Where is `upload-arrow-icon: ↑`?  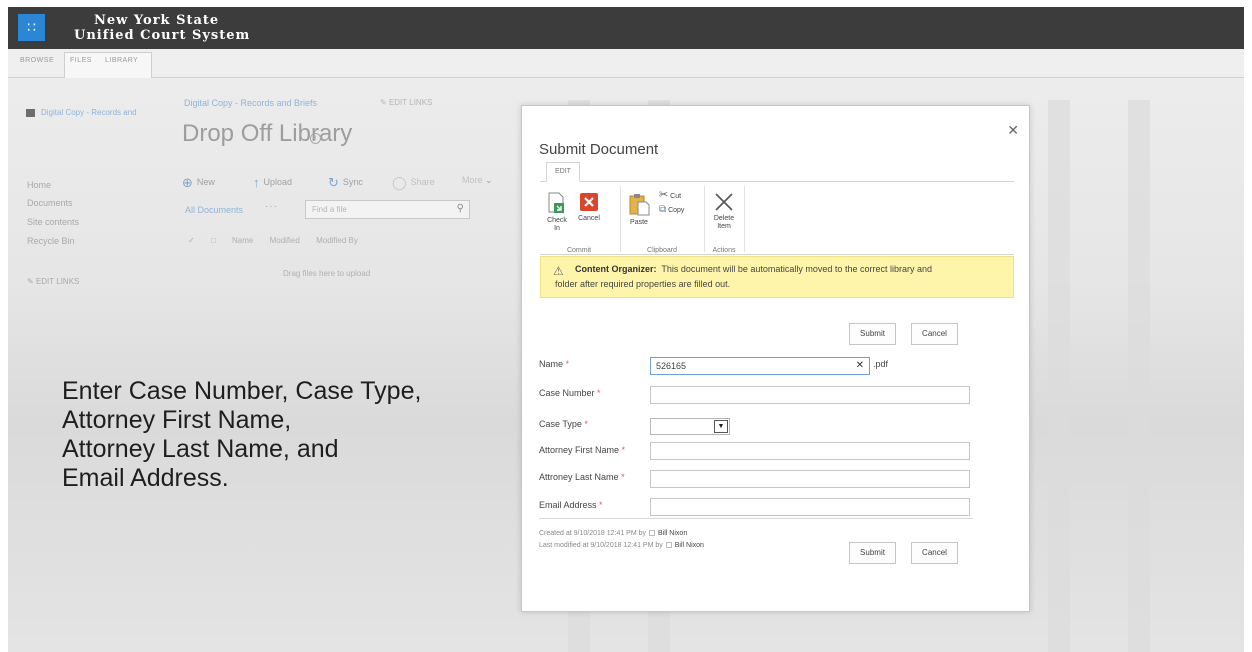
upload-arrow-icon: ↑ is located at coordinates (256, 182).